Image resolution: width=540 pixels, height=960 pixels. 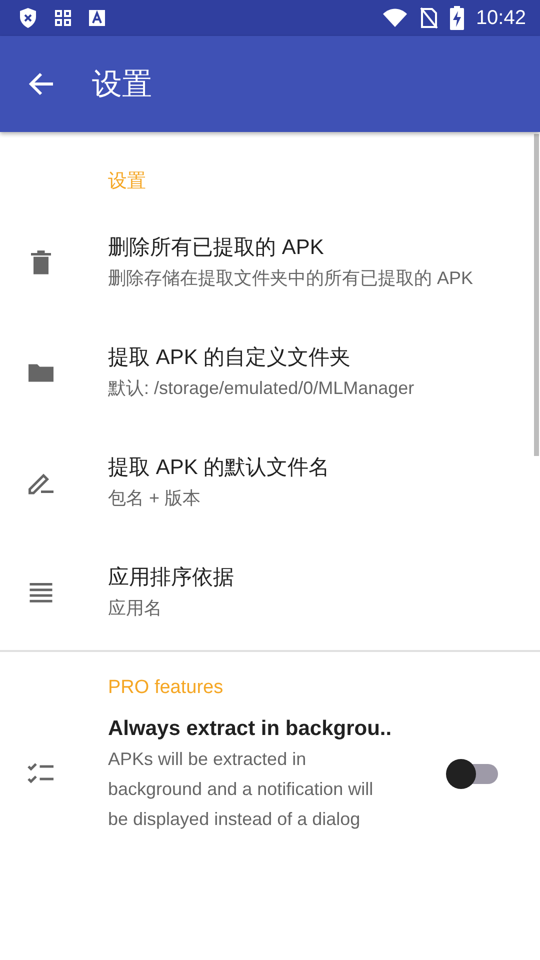 What do you see at coordinates (135, 608) in the screenshot?
I see `item-description: 应用名` at bounding box center [135, 608].